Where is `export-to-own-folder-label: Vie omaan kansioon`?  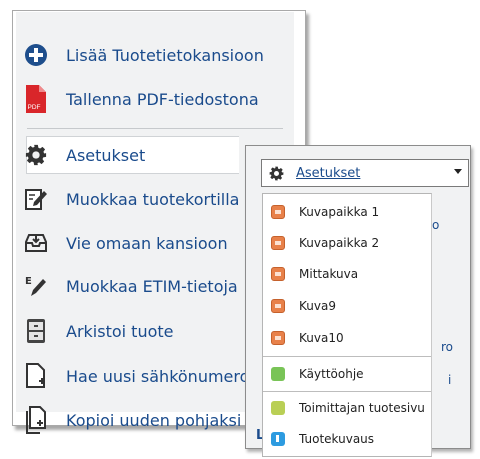
export-to-own-folder-label: Vie omaan kansioon is located at coordinates (147, 243).